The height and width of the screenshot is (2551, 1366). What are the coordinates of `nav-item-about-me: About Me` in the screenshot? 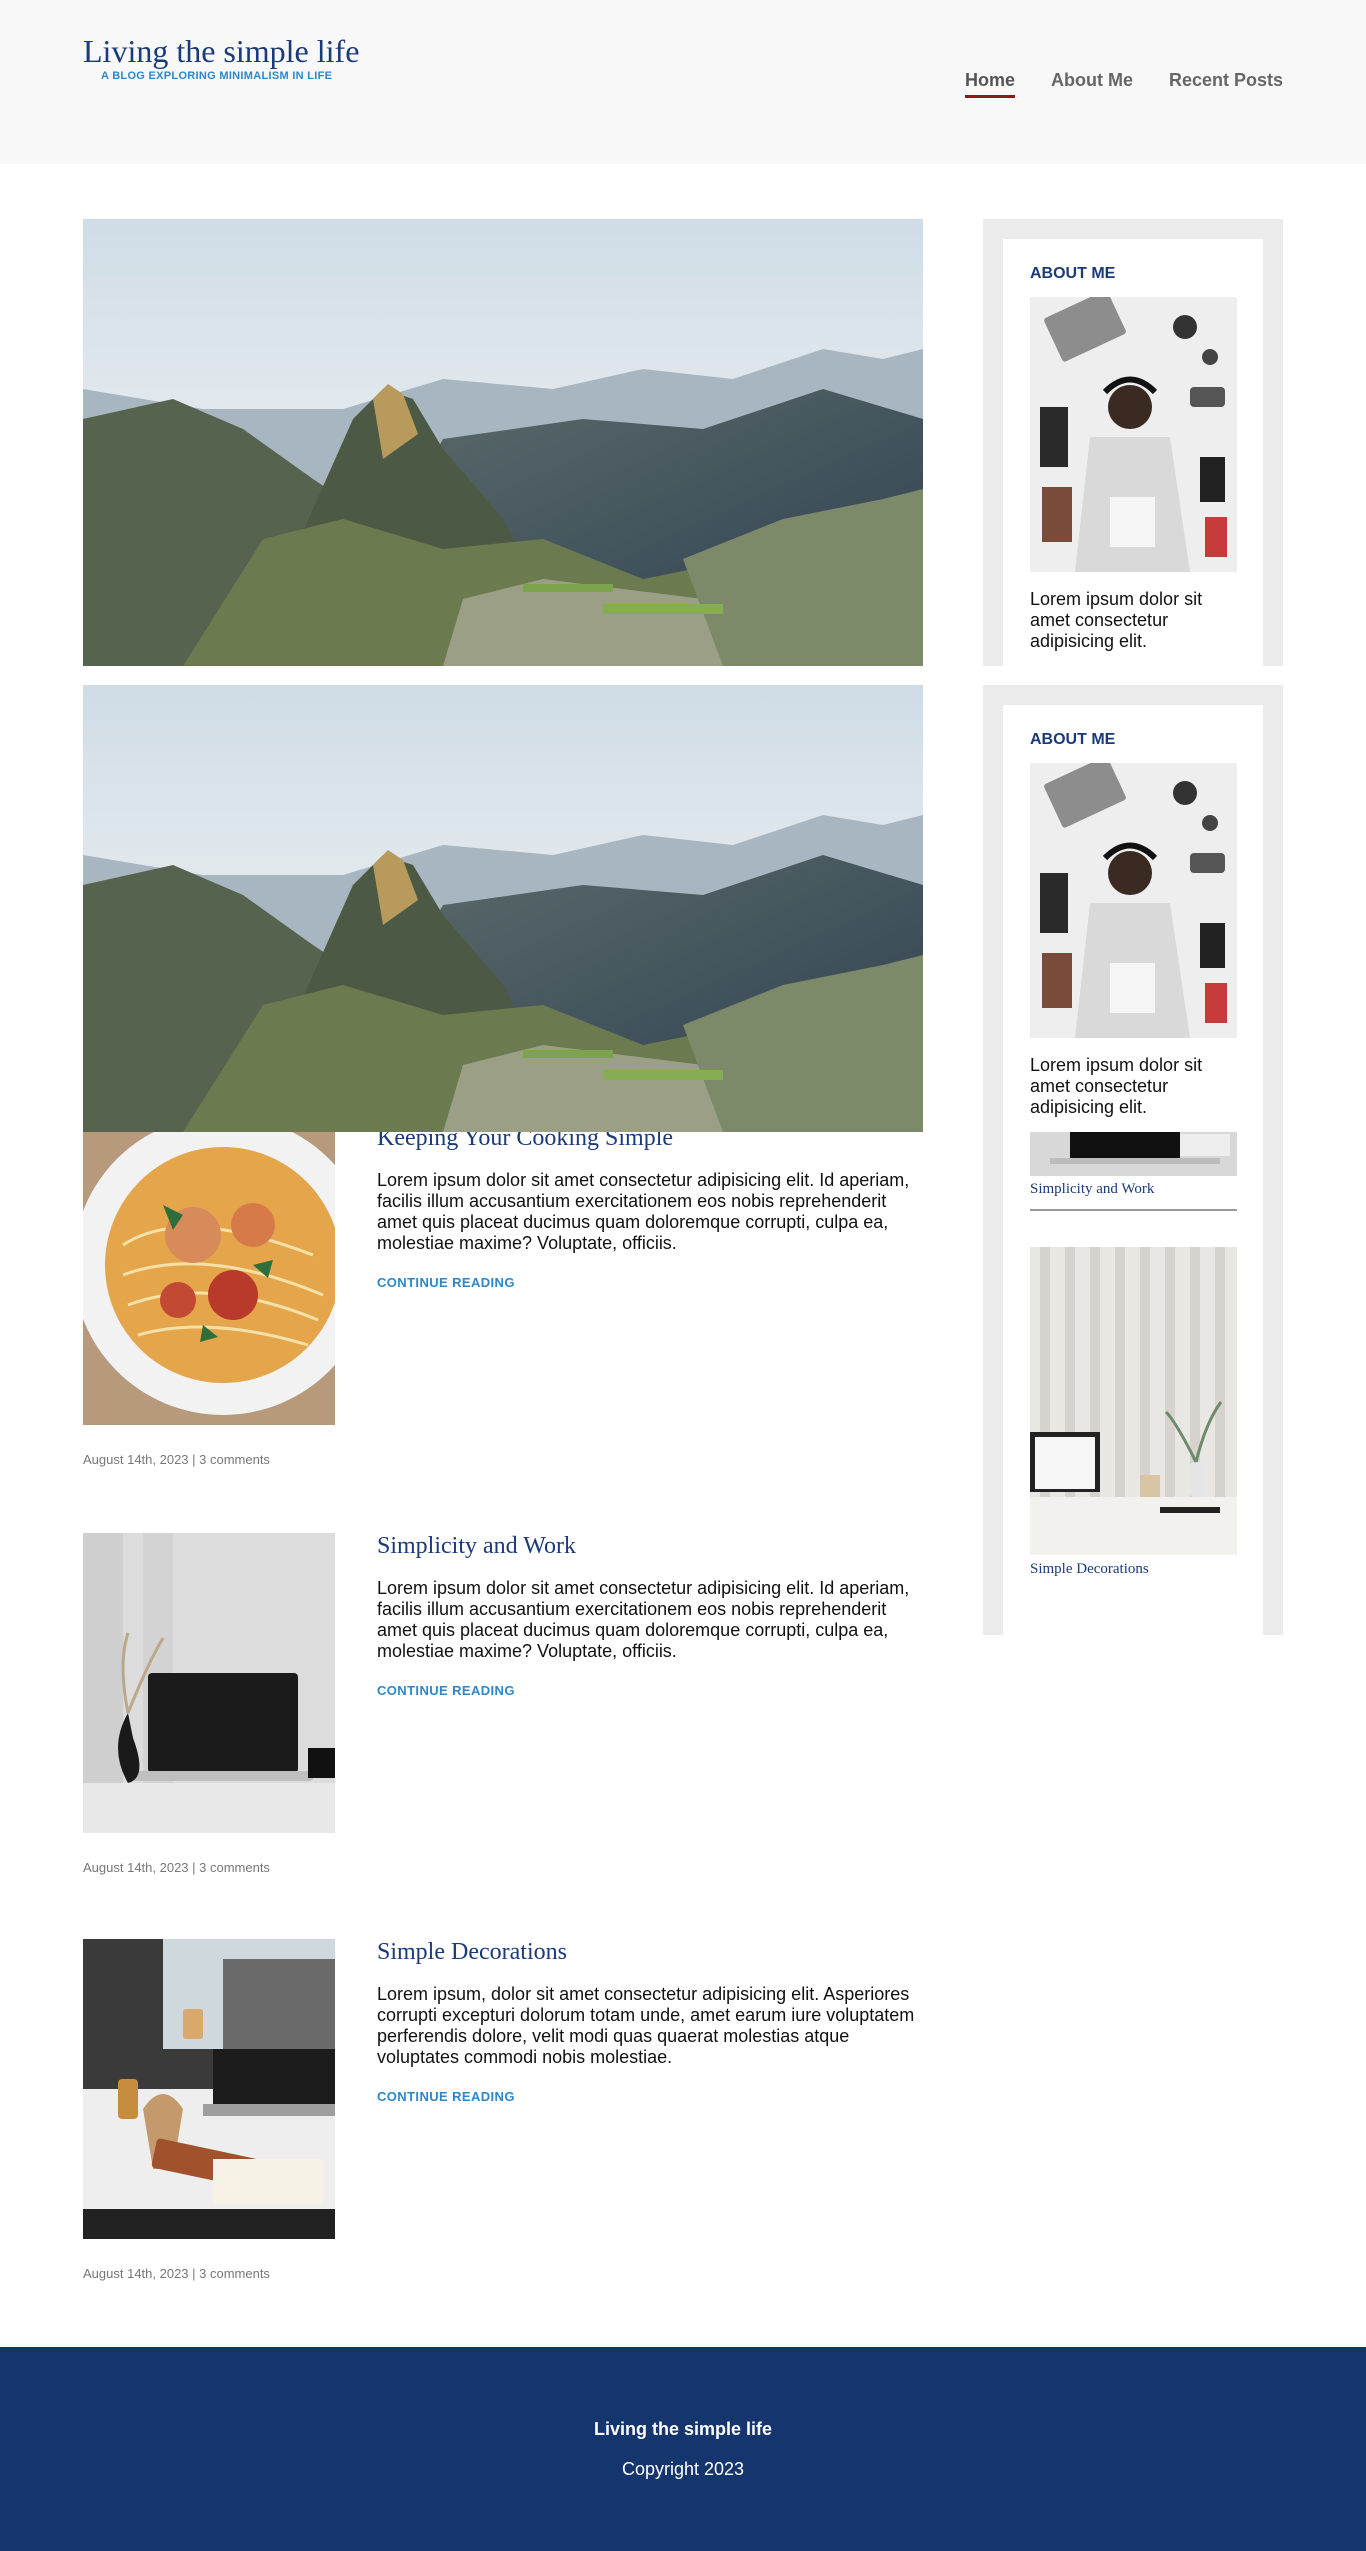 It's located at (1092, 84).